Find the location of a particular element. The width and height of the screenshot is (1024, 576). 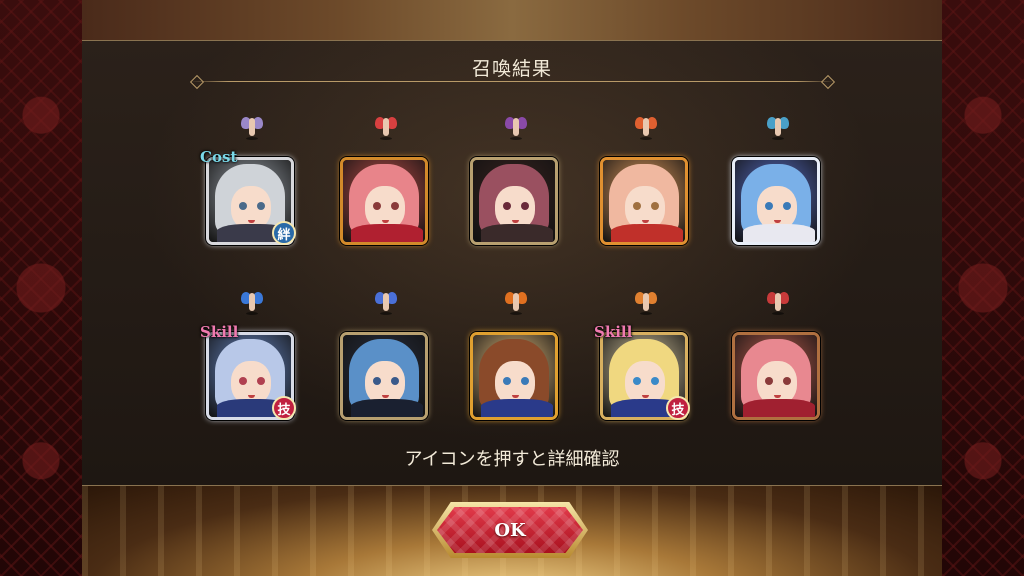

title-divider is located at coordinates (512, 81).